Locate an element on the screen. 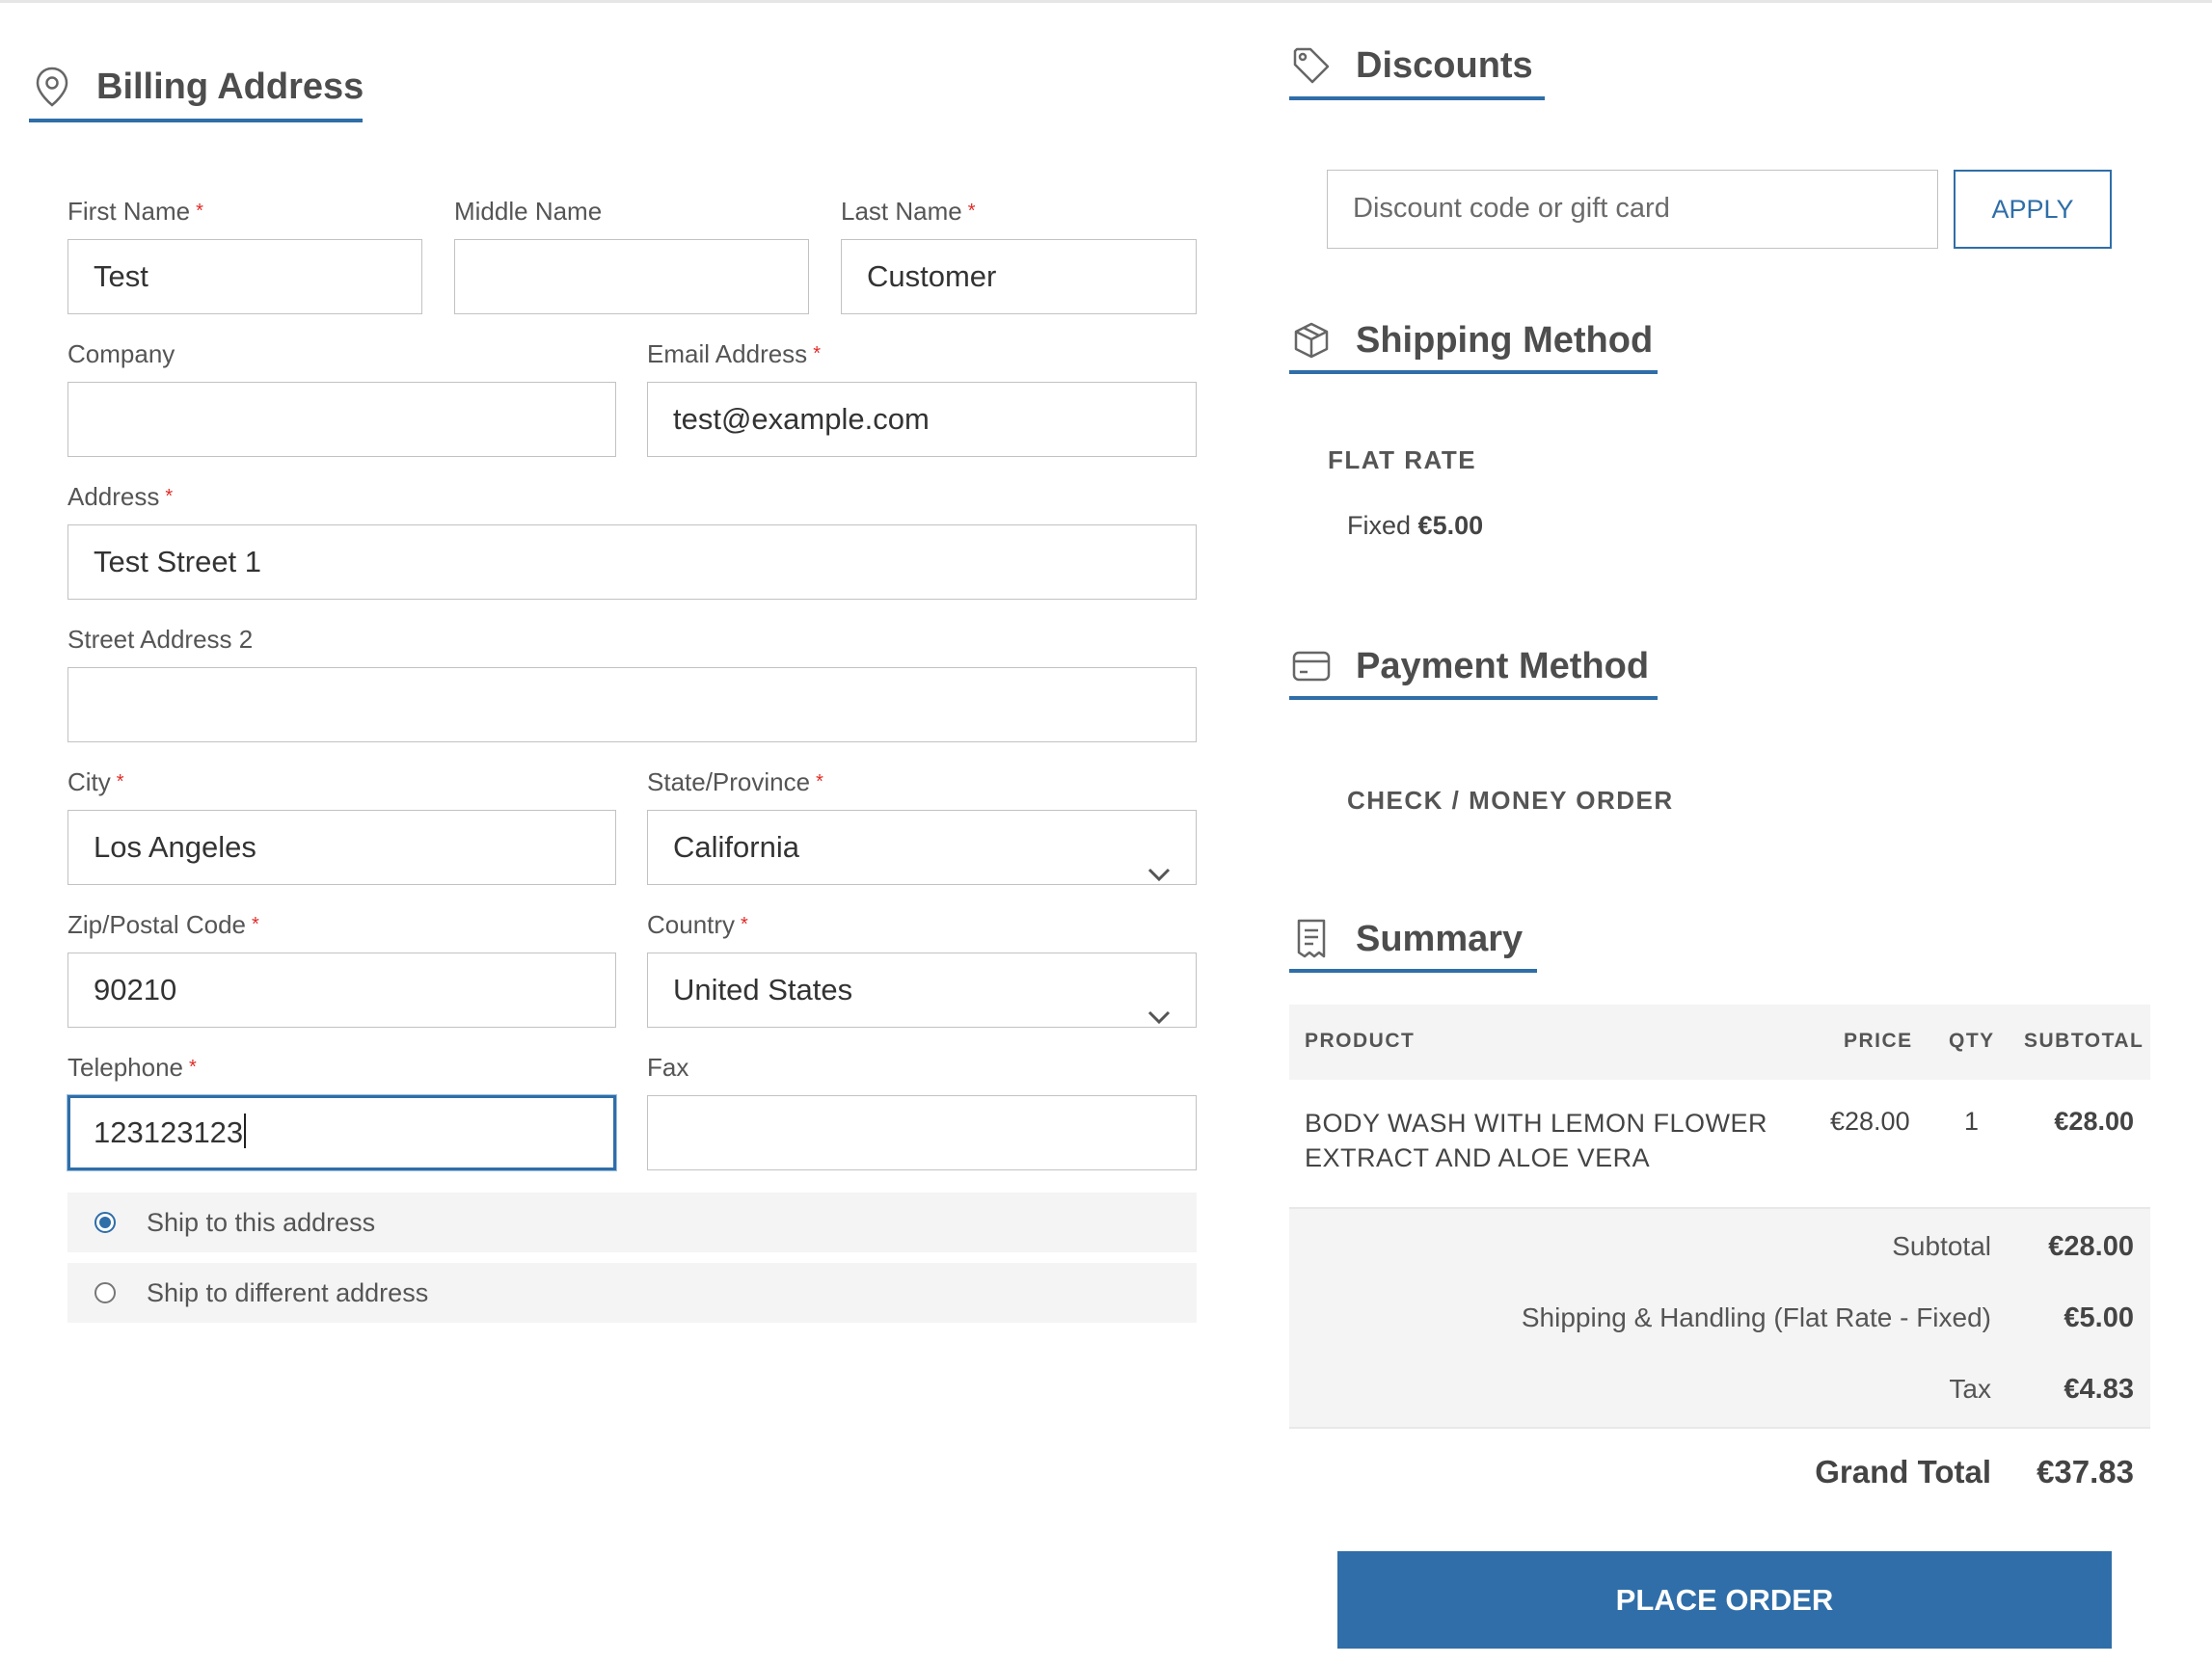 This screenshot has height=1664, width=2212. address-label: Address is located at coordinates (113, 496).